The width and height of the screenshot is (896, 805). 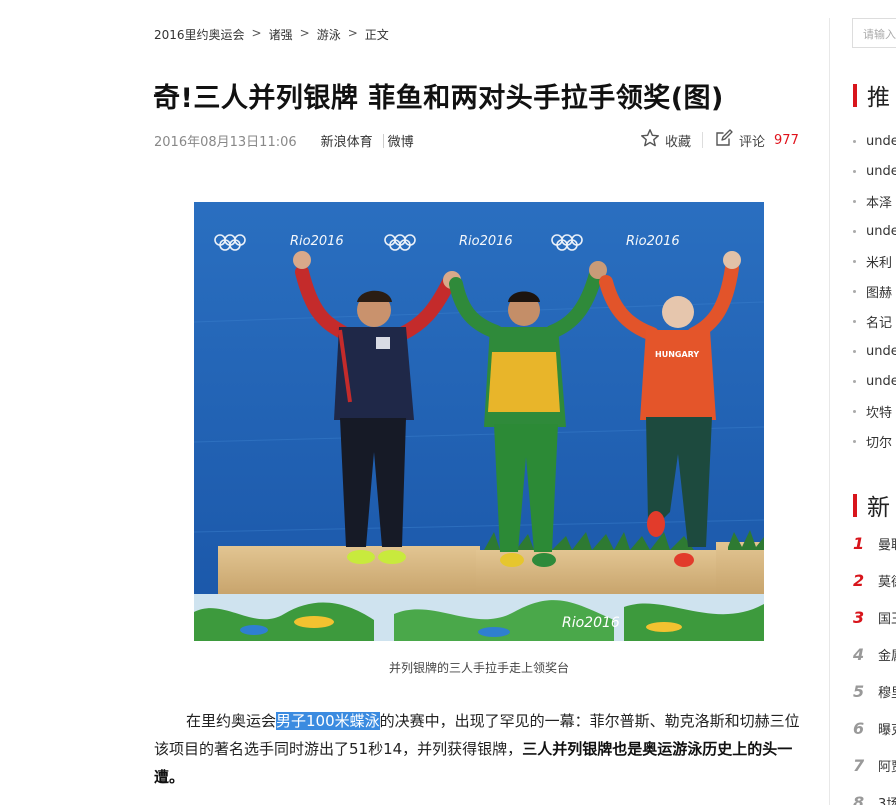 I want to click on article-source: 新浪体育, so click(x=347, y=140).